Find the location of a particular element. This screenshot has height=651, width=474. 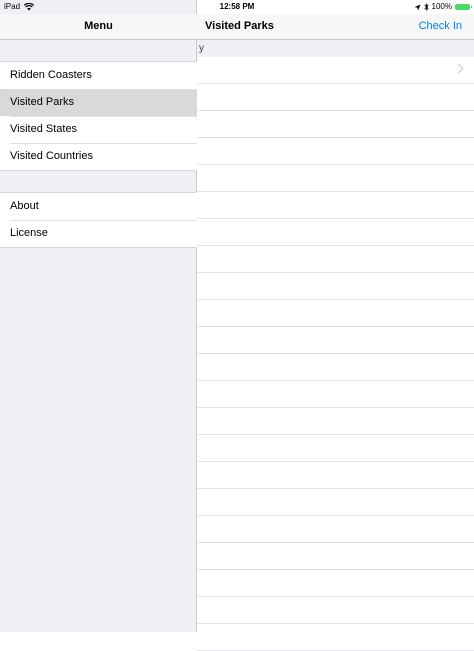

chevron-right-icon is located at coordinates (458, 68).